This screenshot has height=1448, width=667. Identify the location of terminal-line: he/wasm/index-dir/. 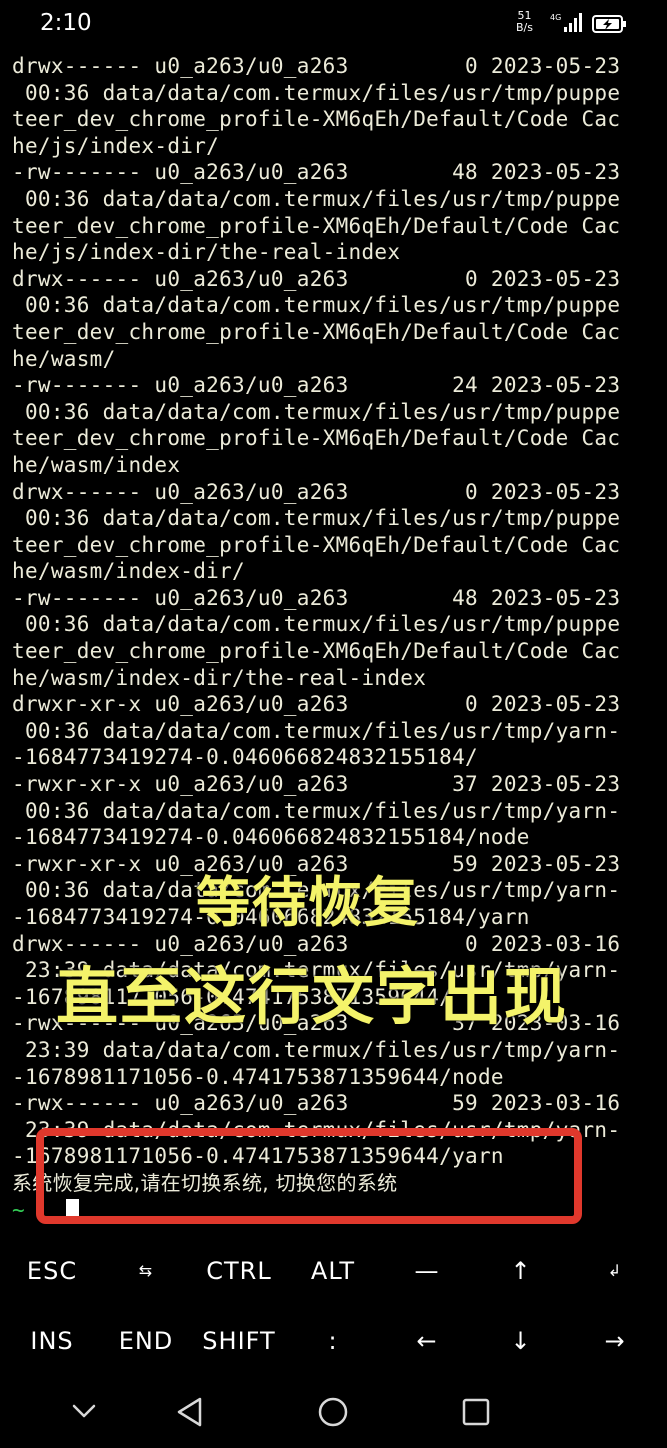
(128, 571).